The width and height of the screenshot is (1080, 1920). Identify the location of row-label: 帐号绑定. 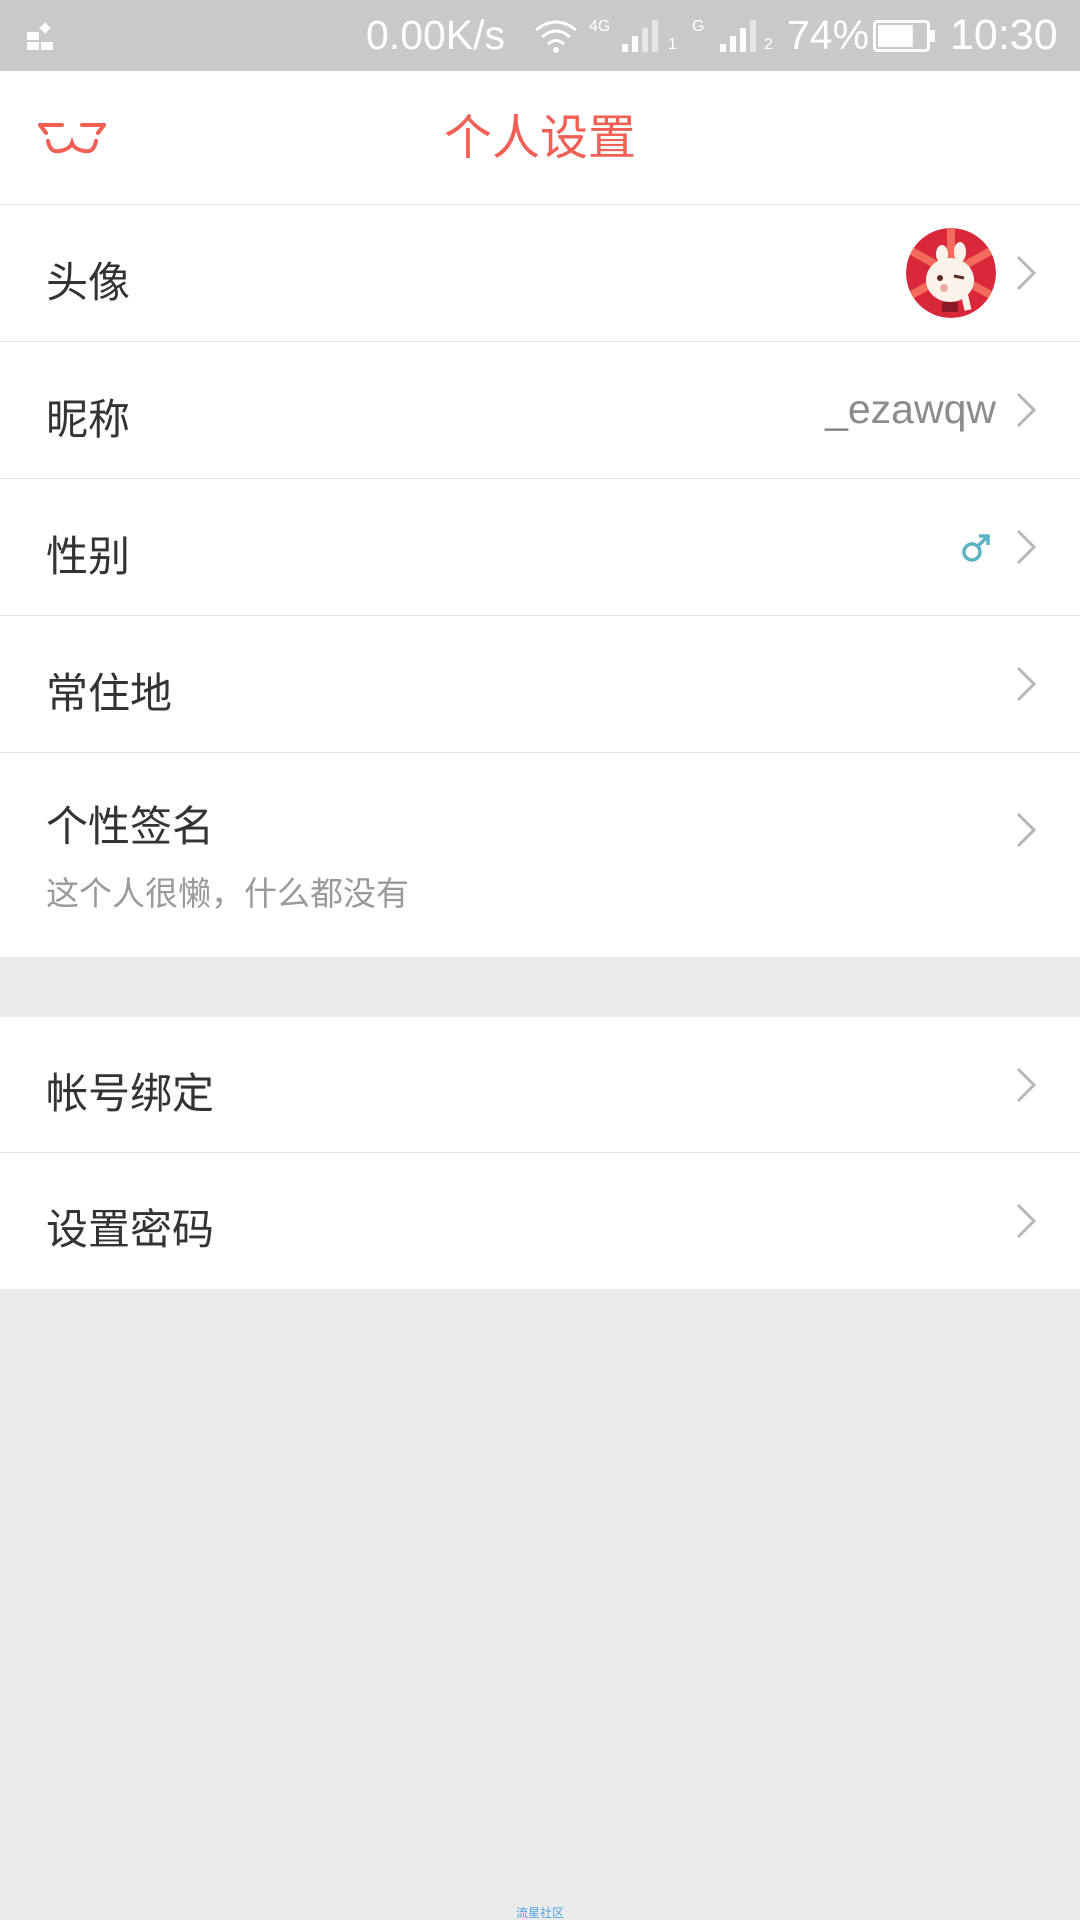
(130, 1093).